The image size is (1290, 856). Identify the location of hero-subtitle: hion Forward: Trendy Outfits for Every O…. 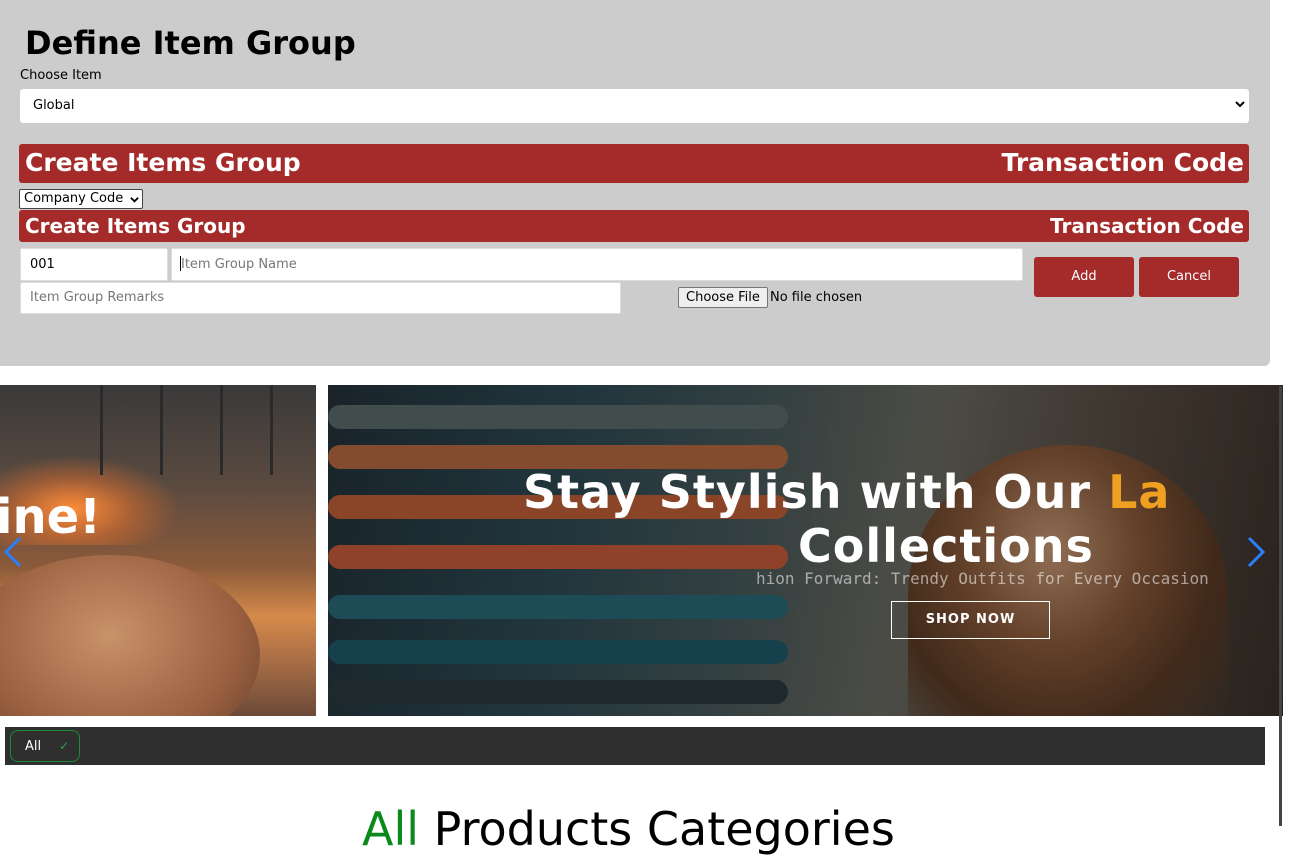
(982, 578).